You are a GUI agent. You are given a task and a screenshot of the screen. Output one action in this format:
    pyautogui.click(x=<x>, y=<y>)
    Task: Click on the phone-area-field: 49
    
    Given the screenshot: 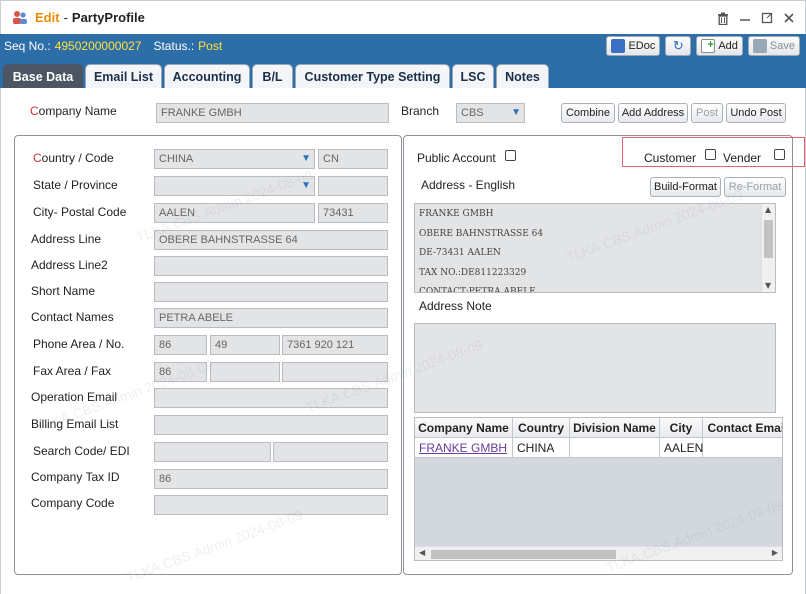 What is the action you would take?
    pyautogui.click(x=245, y=345)
    